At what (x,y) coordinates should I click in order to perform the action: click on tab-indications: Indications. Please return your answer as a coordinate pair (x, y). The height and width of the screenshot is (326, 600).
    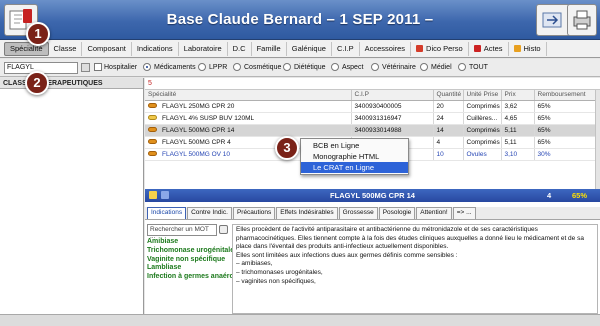
    Looking at the image, I should click on (155, 48).